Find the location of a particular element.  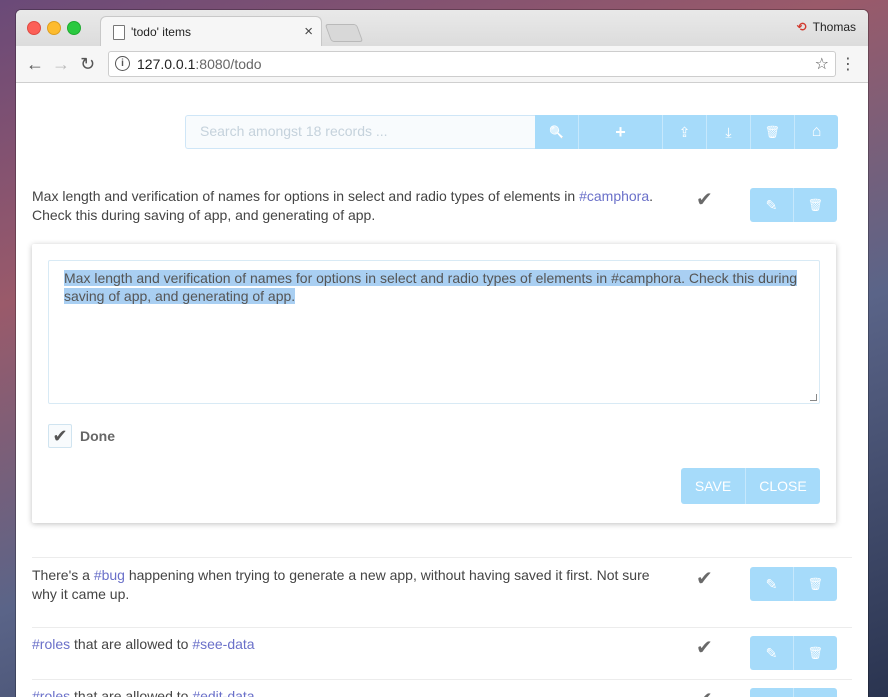

hashtag-link: #edit-data is located at coordinates (223, 692).